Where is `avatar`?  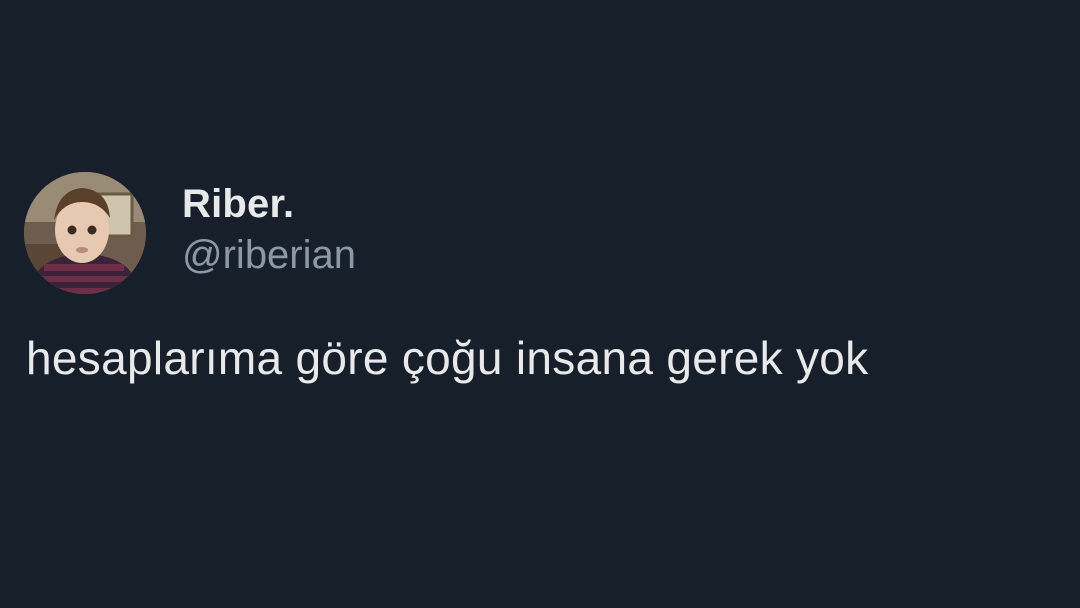 avatar is located at coordinates (85, 233).